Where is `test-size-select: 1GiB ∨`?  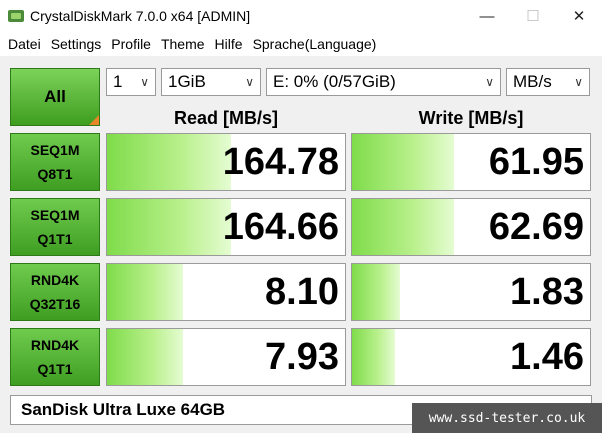 test-size-select: 1GiB ∨ is located at coordinates (211, 82).